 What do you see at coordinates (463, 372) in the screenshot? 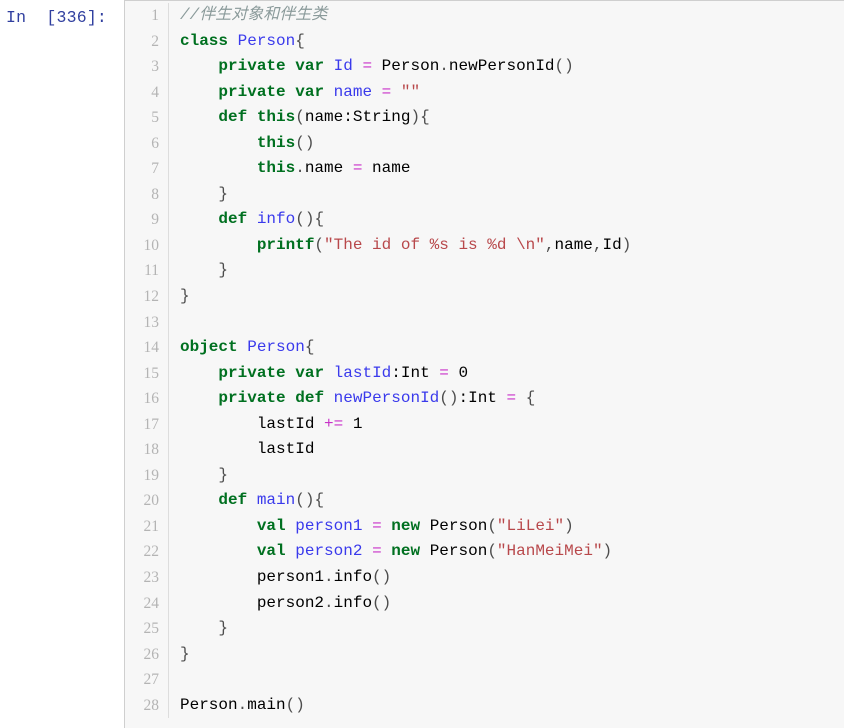
I see `token-number: 0` at bounding box center [463, 372].